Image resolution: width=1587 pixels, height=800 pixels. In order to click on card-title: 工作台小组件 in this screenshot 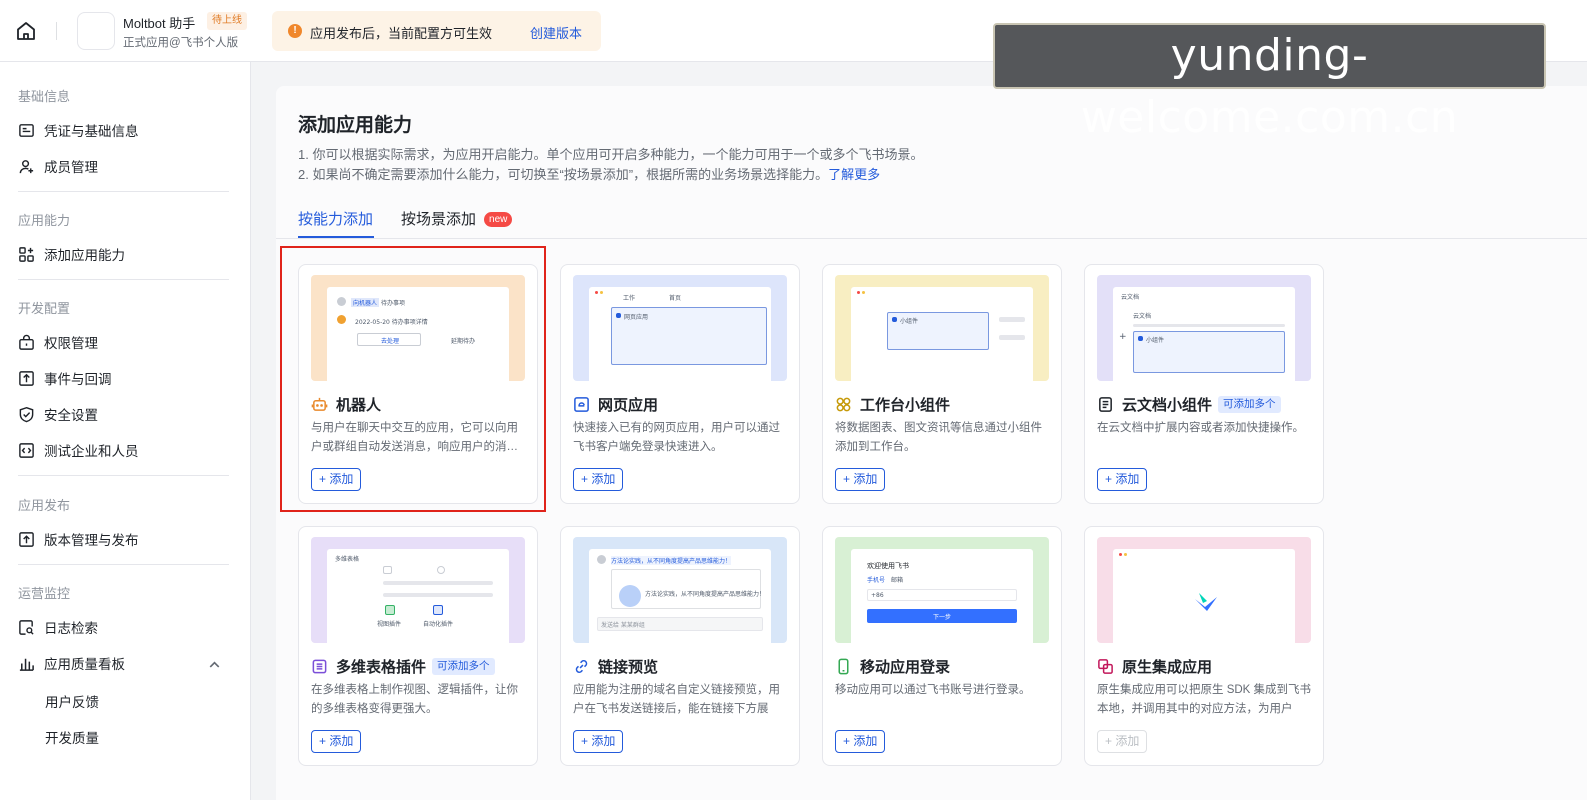, I will do `click(892, 404)`.